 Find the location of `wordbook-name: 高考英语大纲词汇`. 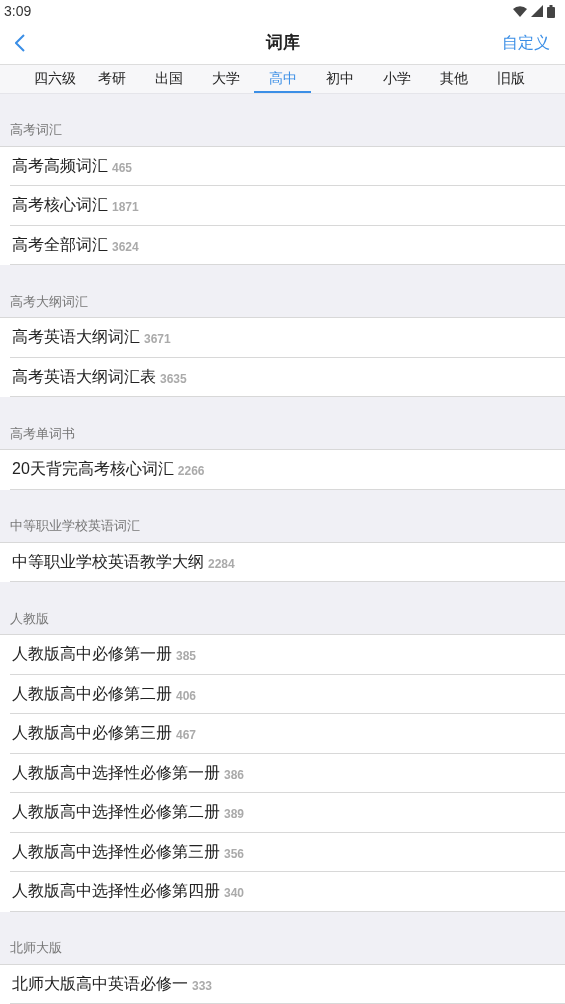

wordbook-name: 高考英语大纲词汇 is located at coordinates (76, 337).